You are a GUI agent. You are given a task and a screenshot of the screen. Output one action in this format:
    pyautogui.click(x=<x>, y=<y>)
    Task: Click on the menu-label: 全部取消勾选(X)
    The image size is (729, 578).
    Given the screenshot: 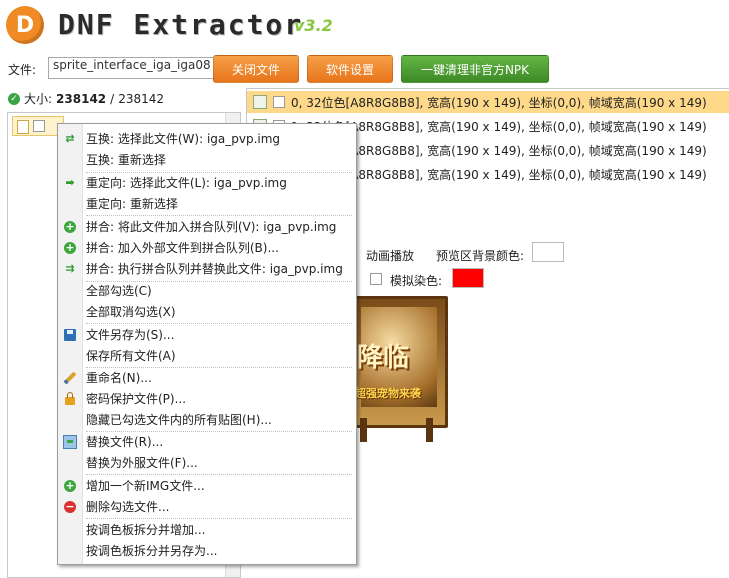 What is the action you would take?
    pyautogui.click(x=131, y=312)
    